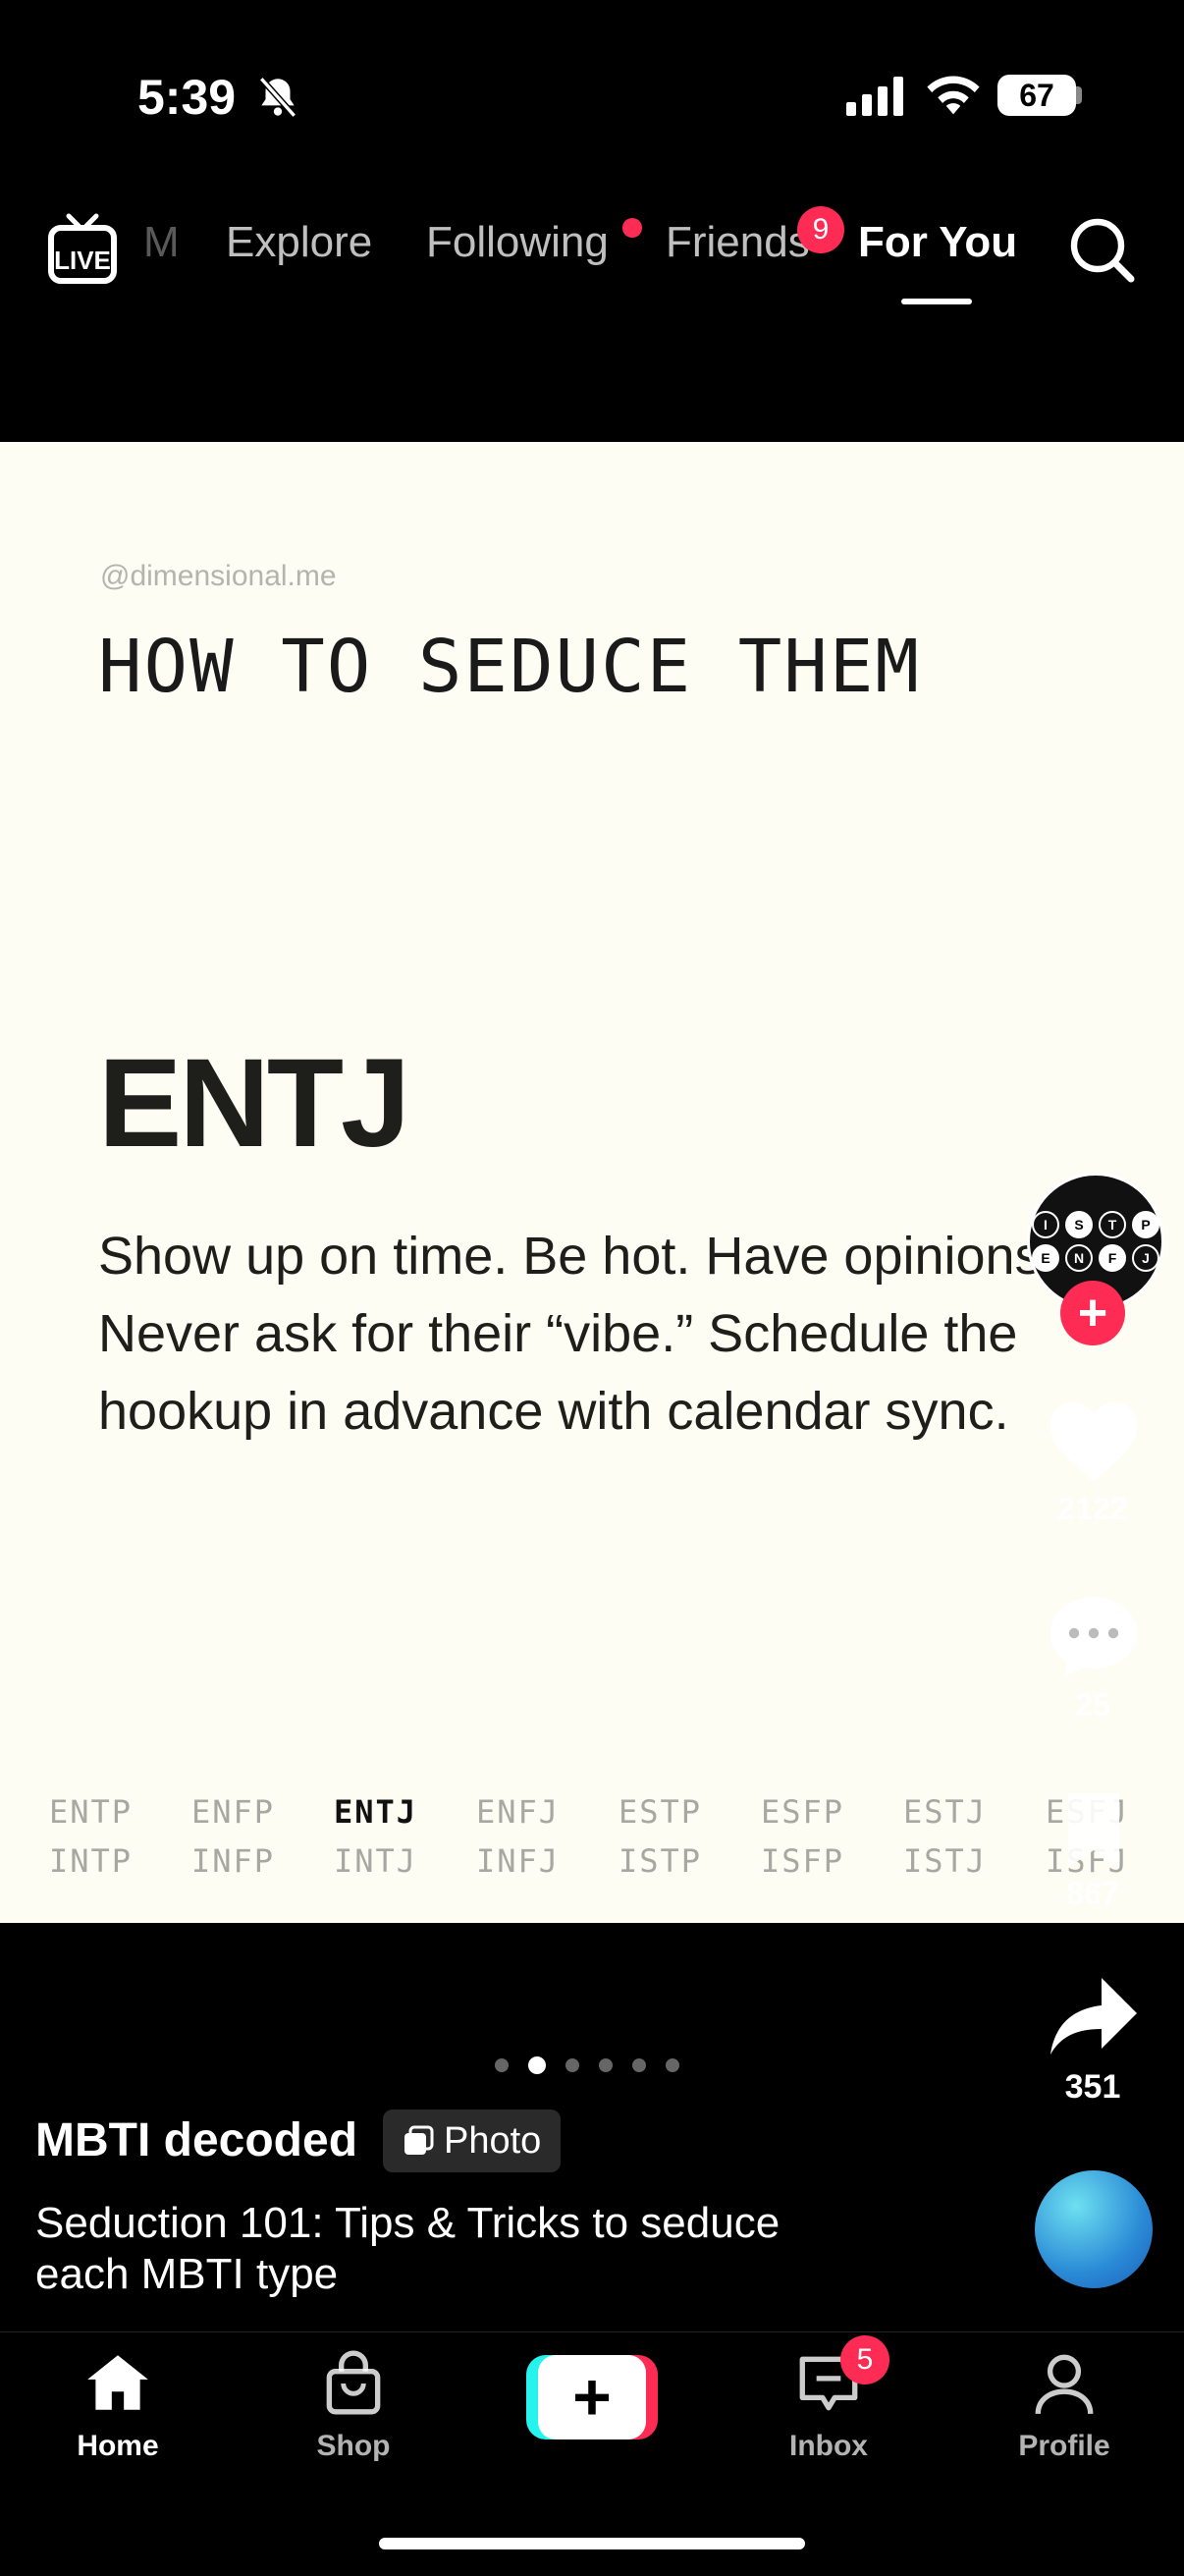 Image resolution: width=1184 pixels, height=2576 pixels. I want to click on watermark-handle: @dimensional.me, so click(218, 576).